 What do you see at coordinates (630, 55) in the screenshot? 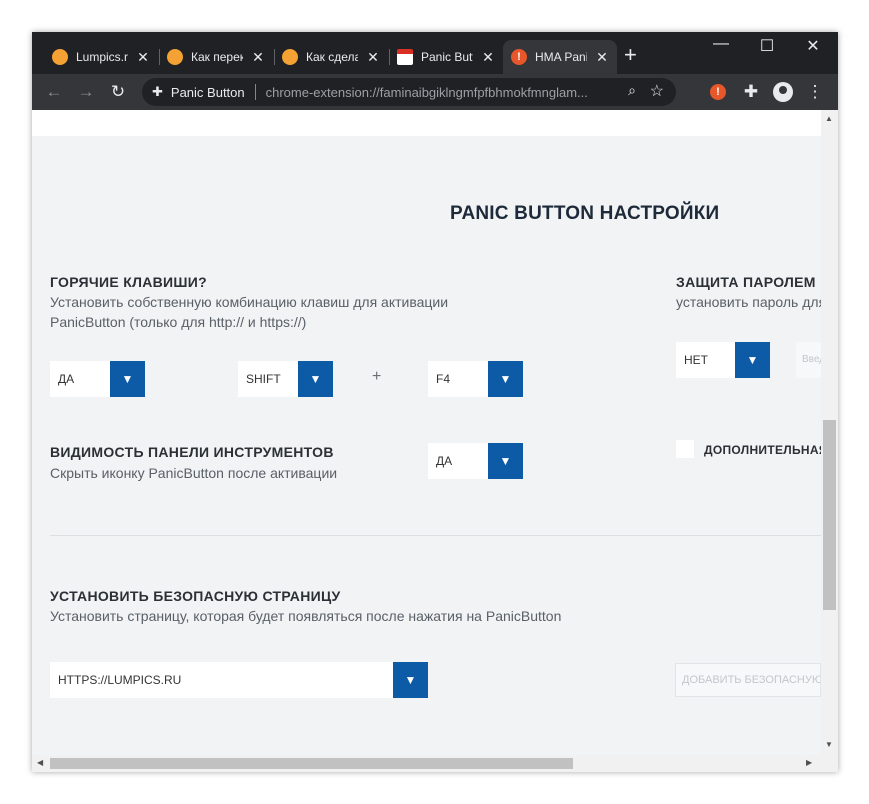
I see `new-tab-button: +` at bounding box center [630, 55].